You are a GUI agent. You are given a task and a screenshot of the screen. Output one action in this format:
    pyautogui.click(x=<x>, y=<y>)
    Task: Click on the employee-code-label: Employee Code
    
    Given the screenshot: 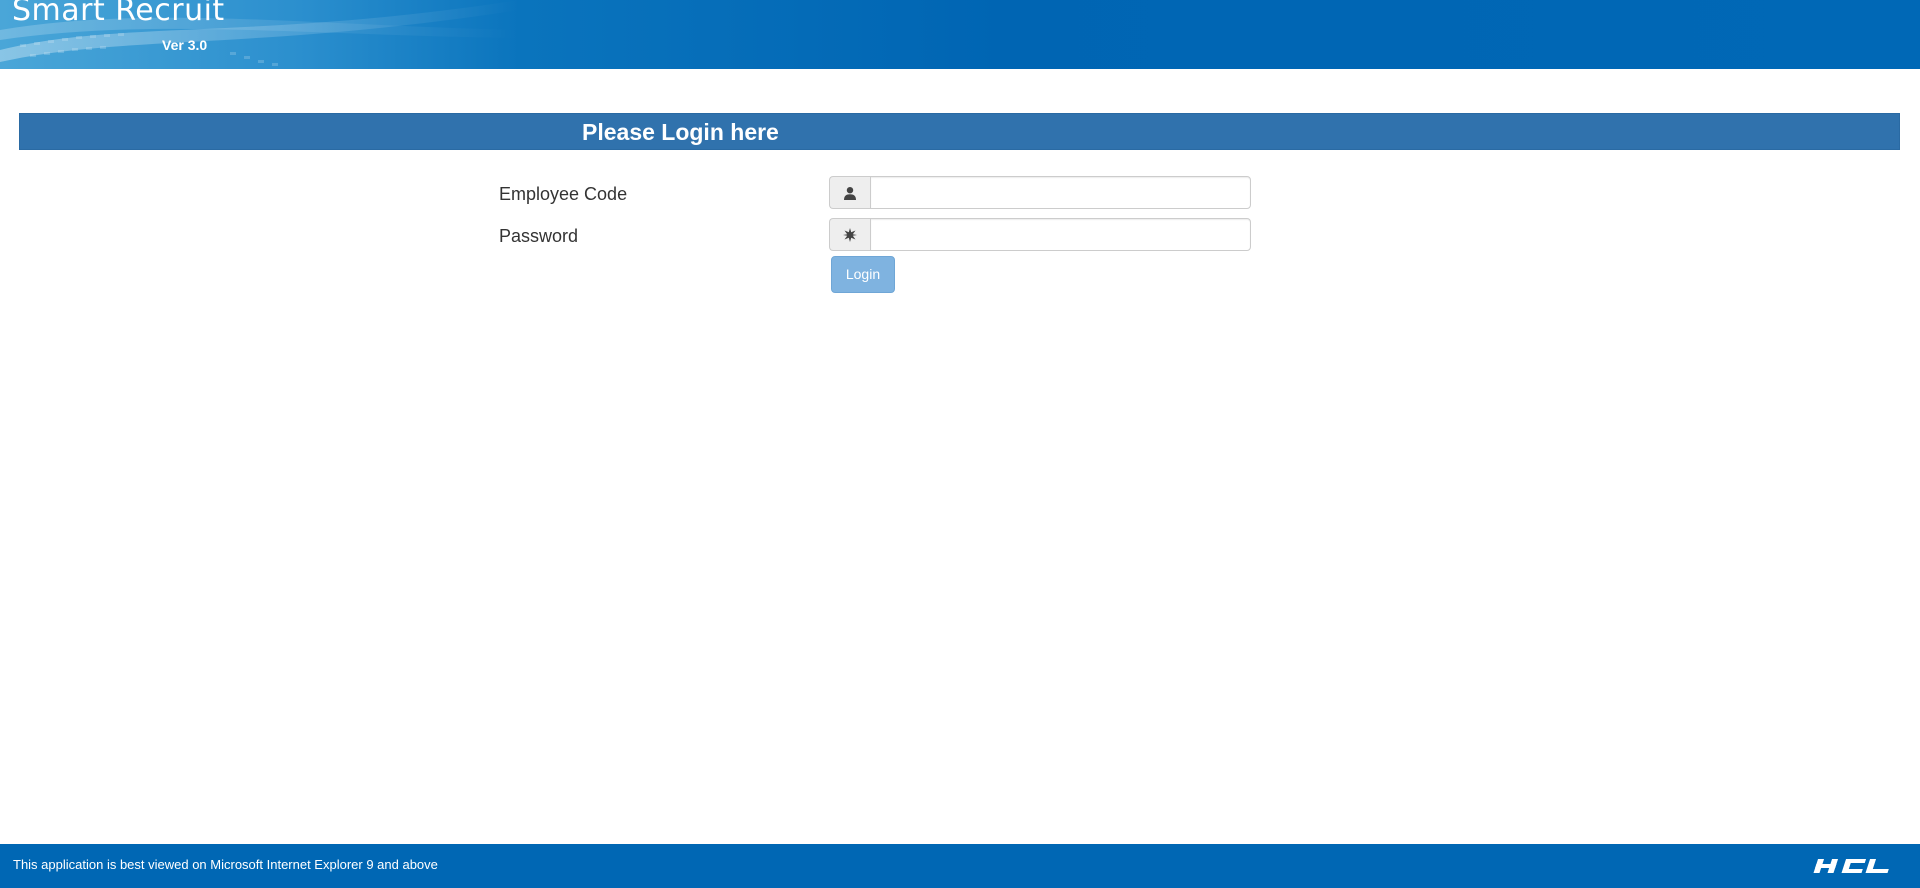 What is the action you would take?
    pyautogui.click(x=563, y=194)
    